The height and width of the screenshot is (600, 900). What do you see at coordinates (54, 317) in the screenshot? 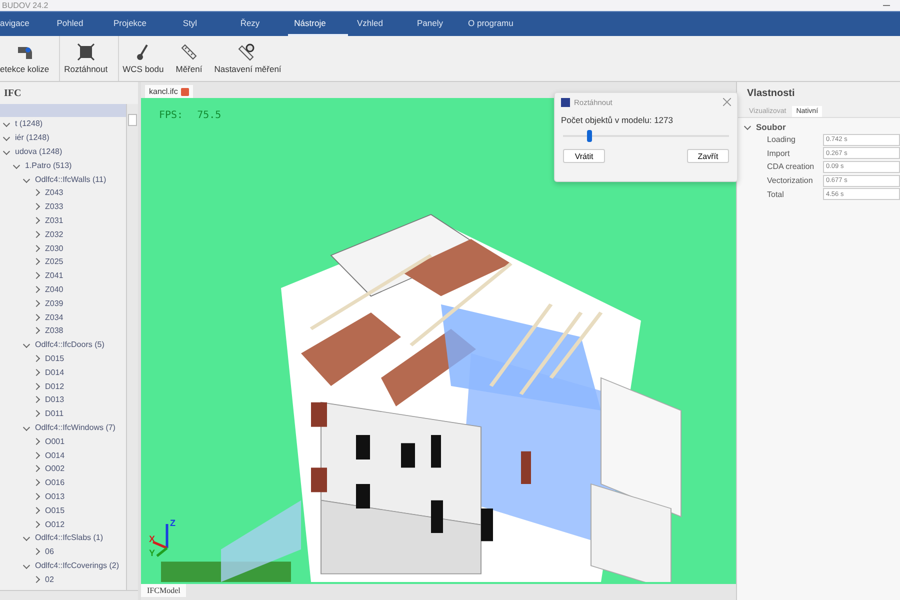
I see `tree-item: Z034` at bounding box center [54, 317].